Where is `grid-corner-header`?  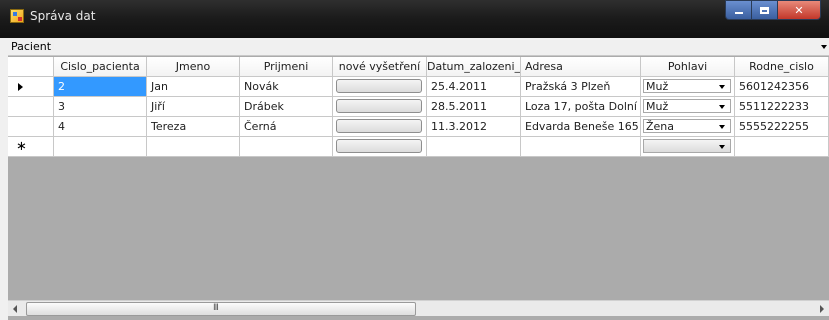 grid-corner-header is located at coordinates (31, 67).